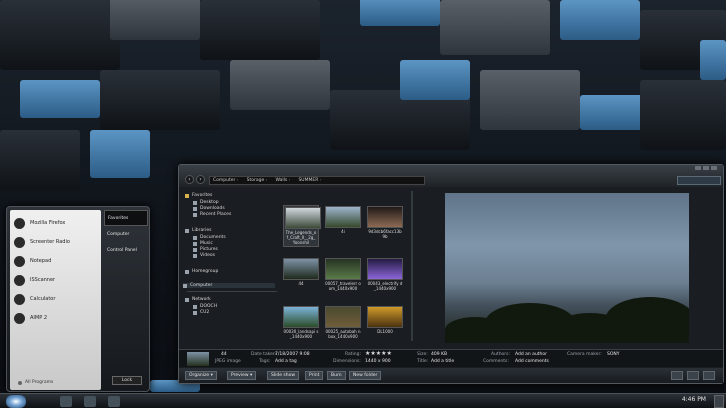  What do you see at coordinates (206, 202) in the screenshot?
I see `nav-desktop: Desktop` at bounding box center [206, 202].